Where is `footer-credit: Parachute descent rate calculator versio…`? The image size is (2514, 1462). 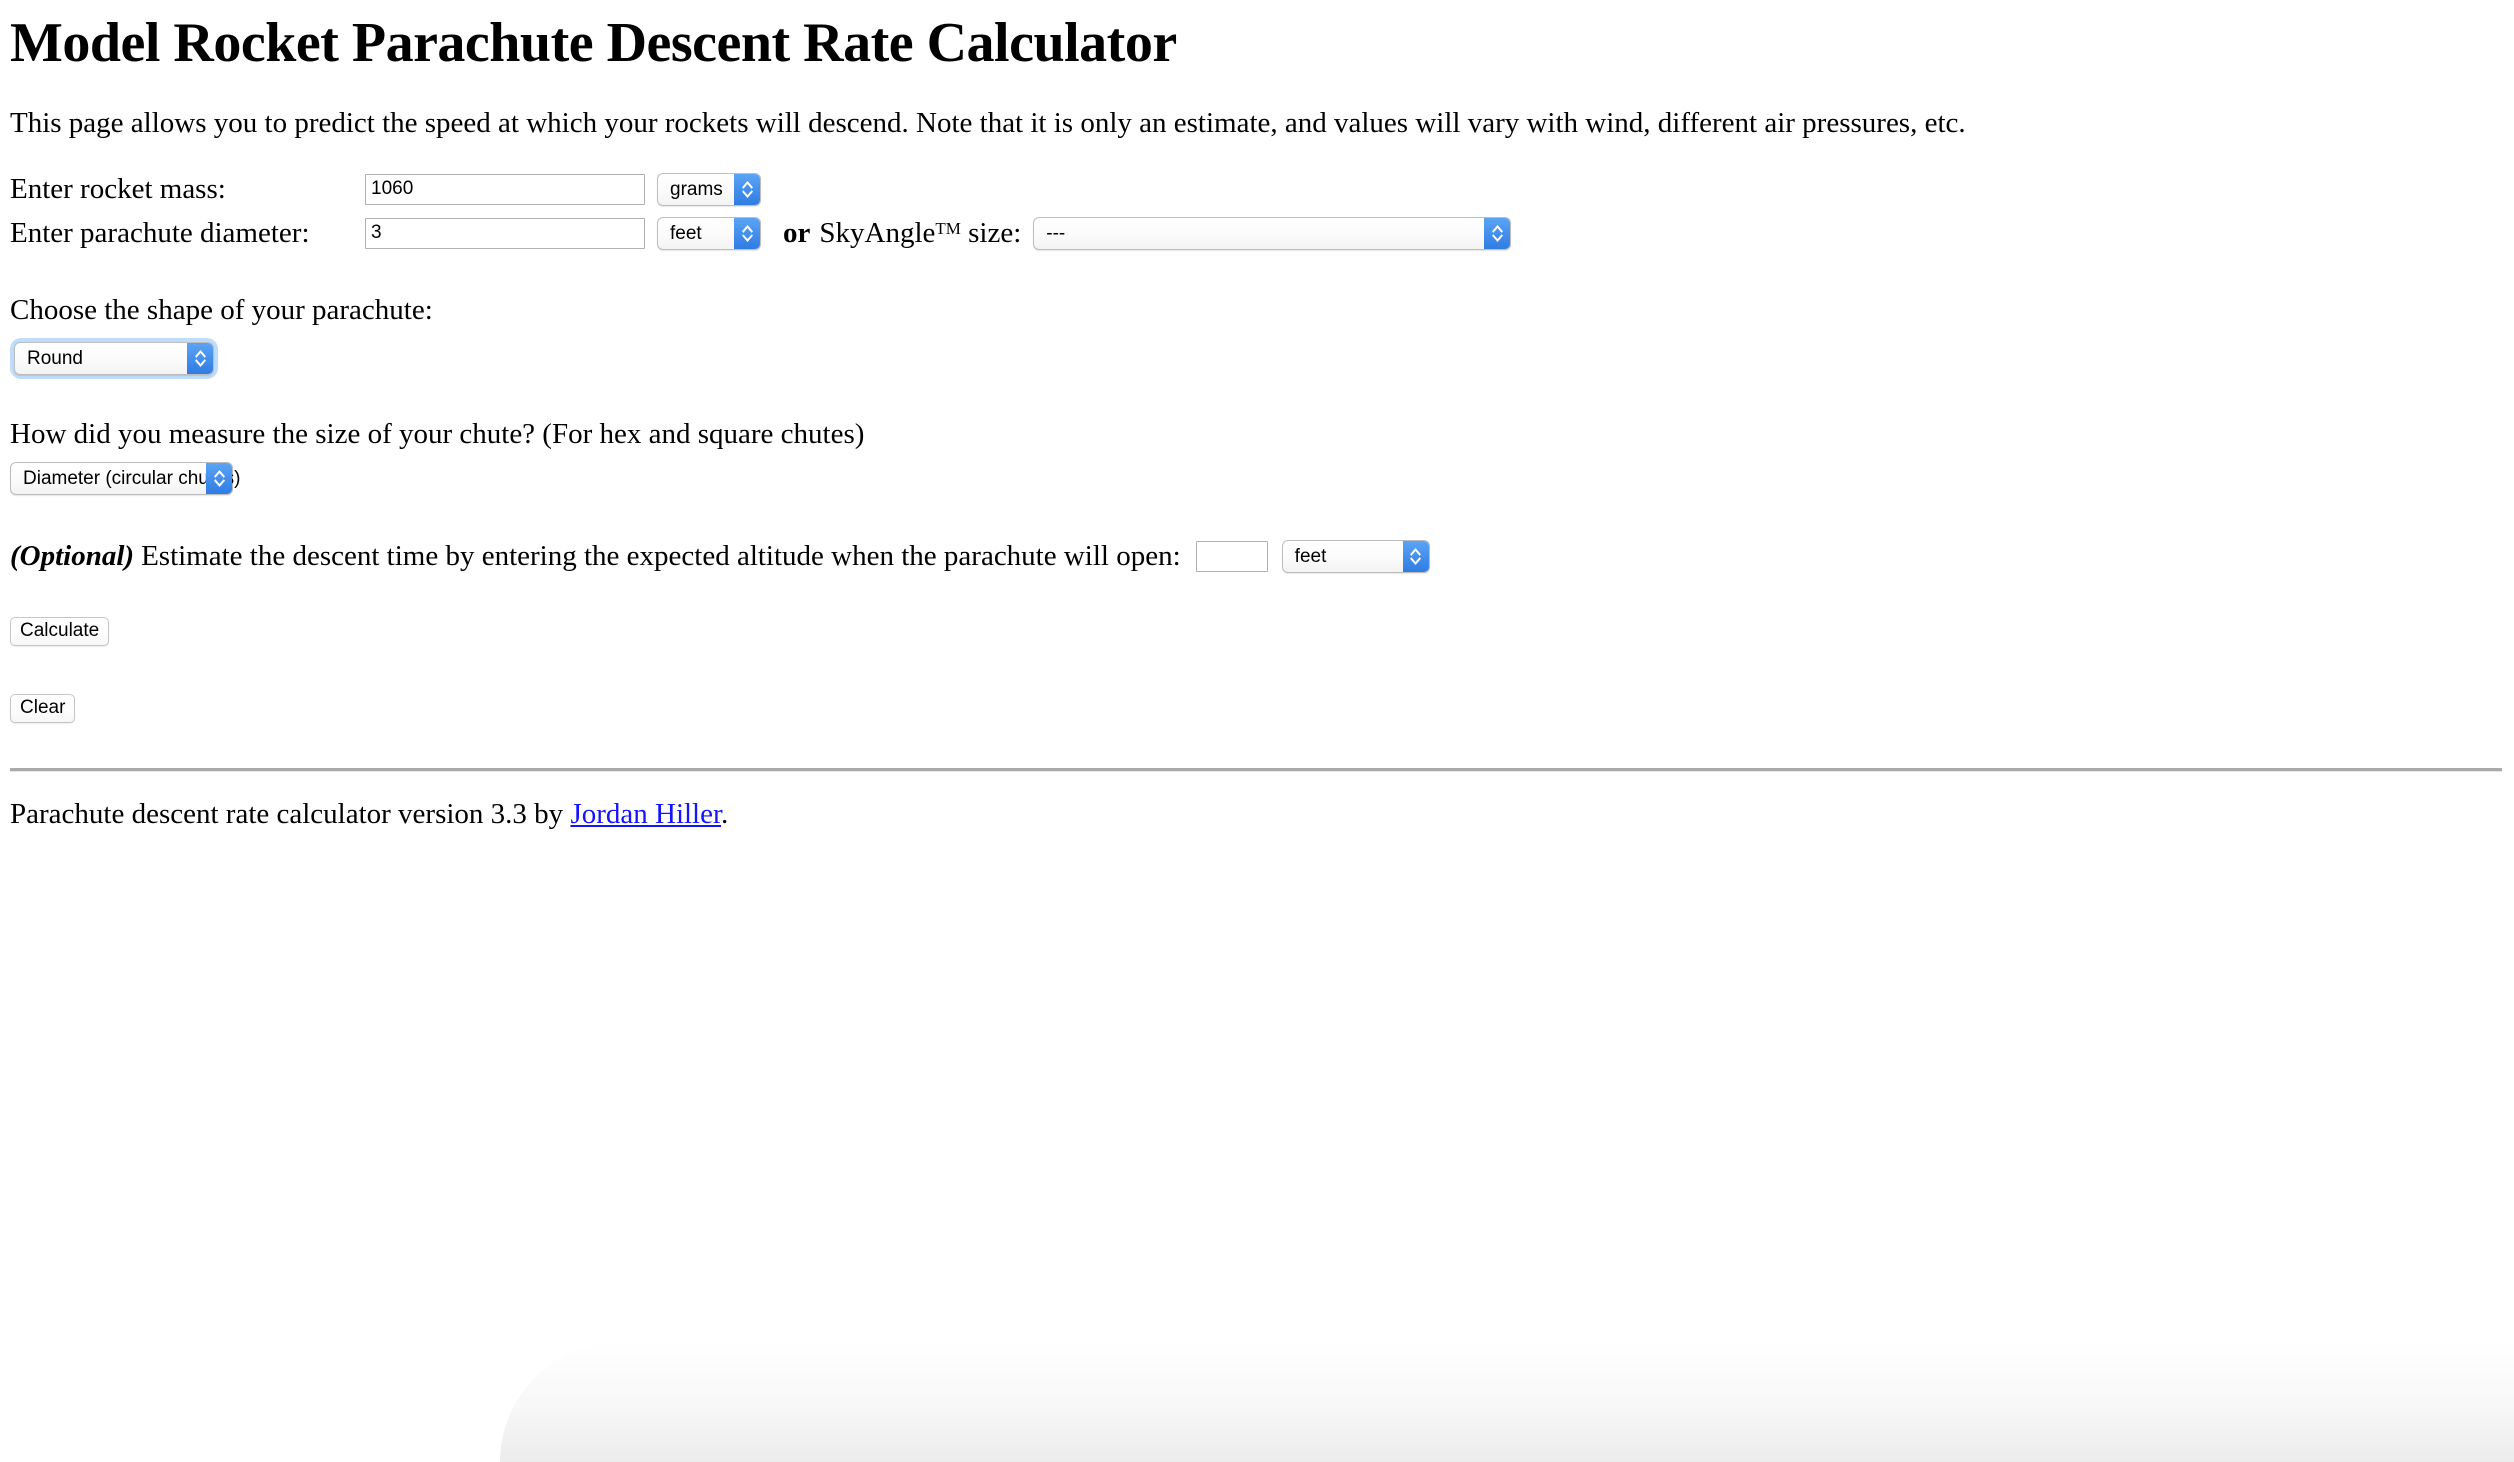 footer-credit: Parachute descent rate calculator versio… is located at coordinates (1256, 814).